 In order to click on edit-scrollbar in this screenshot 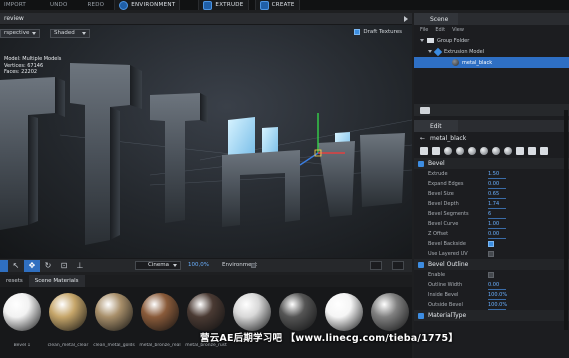, I will do `click(566, 220)`.